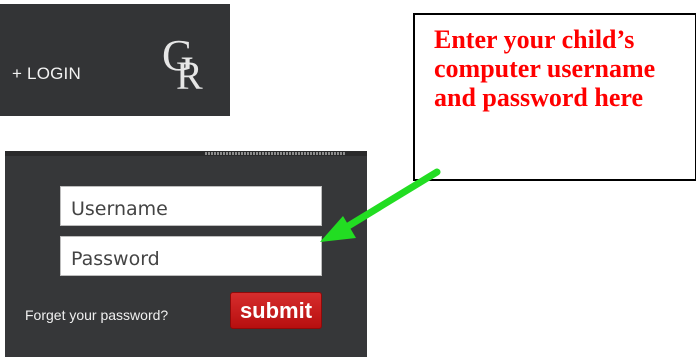  Describe the element at coordinates (186, 153) in the screenshot. I see `panel-divider` at that location.